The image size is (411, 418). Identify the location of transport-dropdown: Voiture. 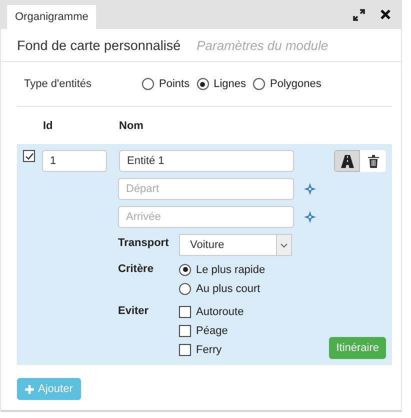
(235, 245).